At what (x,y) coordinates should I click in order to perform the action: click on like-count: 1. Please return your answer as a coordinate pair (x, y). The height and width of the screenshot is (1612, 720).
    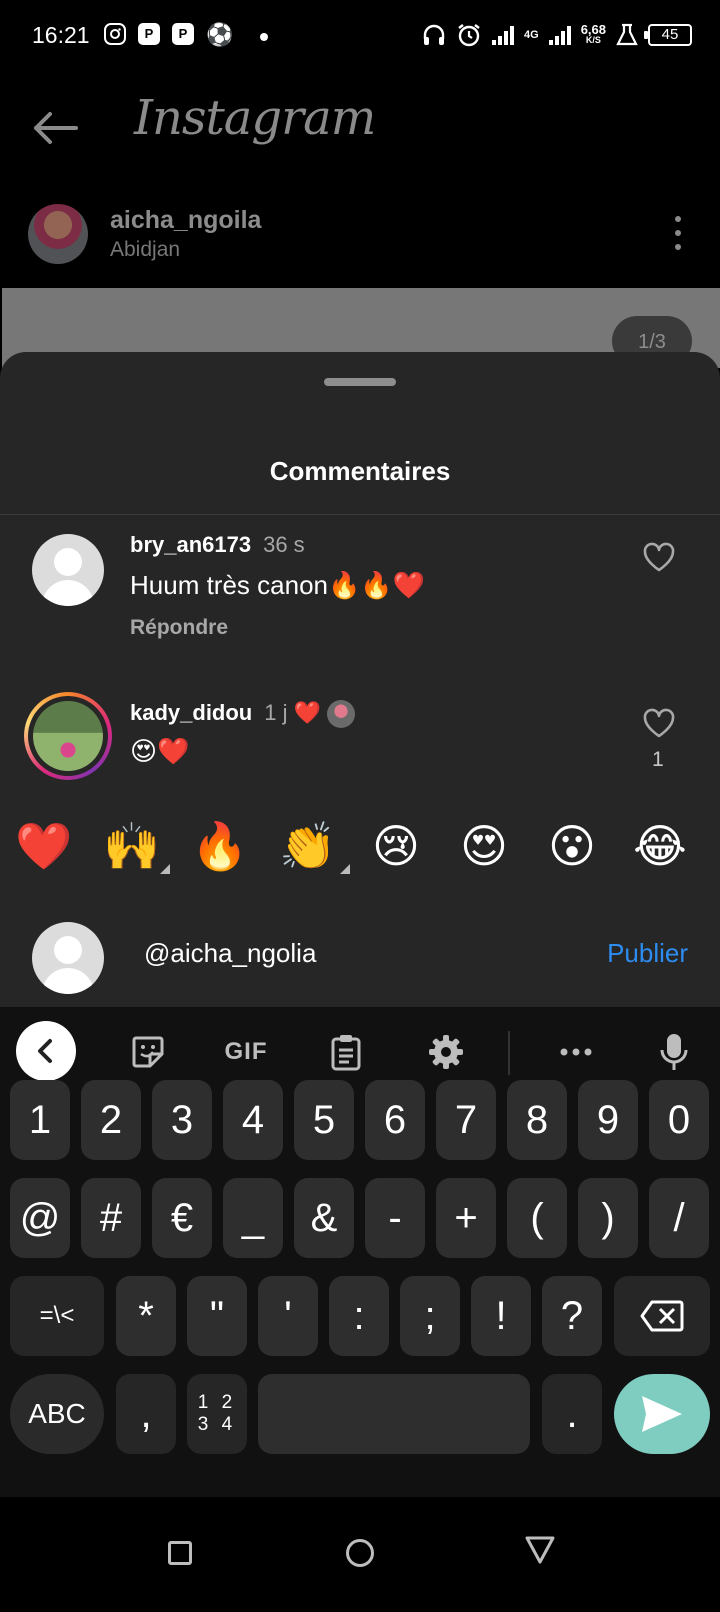
    Looking at the image, I should click on (658, 759).